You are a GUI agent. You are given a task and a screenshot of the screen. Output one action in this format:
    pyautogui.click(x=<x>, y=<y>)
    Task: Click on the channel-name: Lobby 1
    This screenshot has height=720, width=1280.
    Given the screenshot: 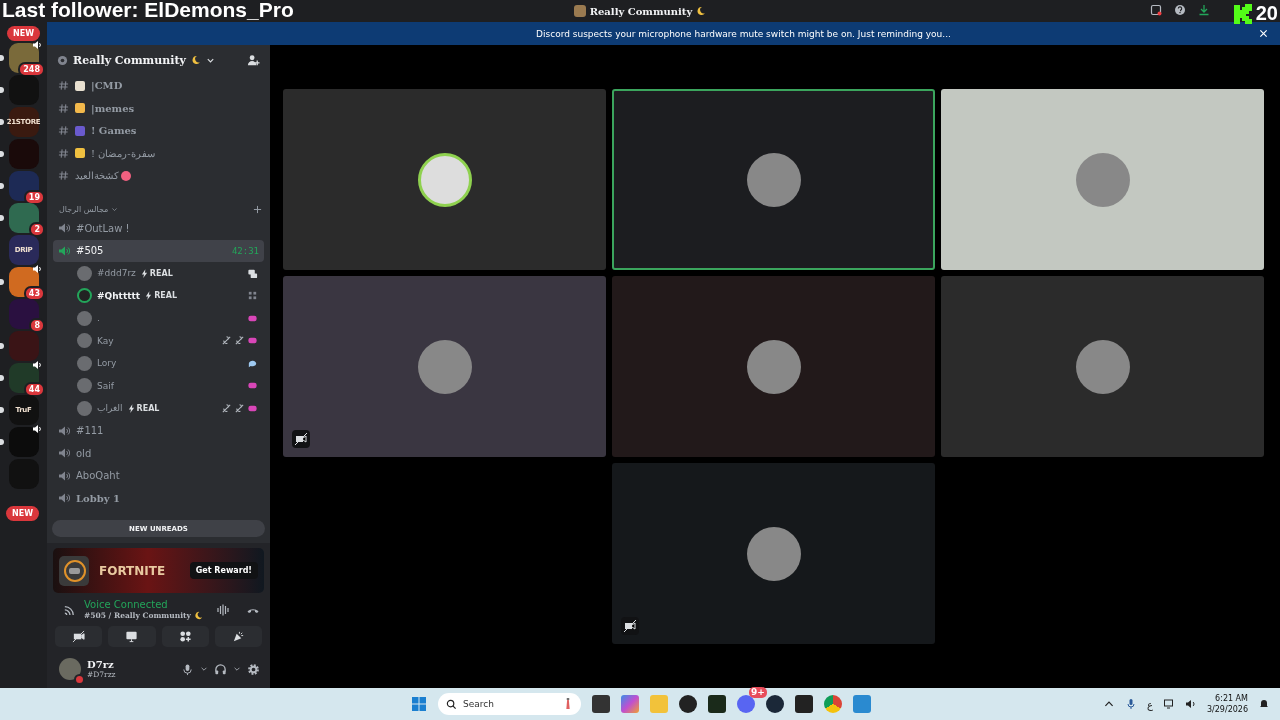 What is the action you would take?
    pyautogui.click(x=98, y=498)
    